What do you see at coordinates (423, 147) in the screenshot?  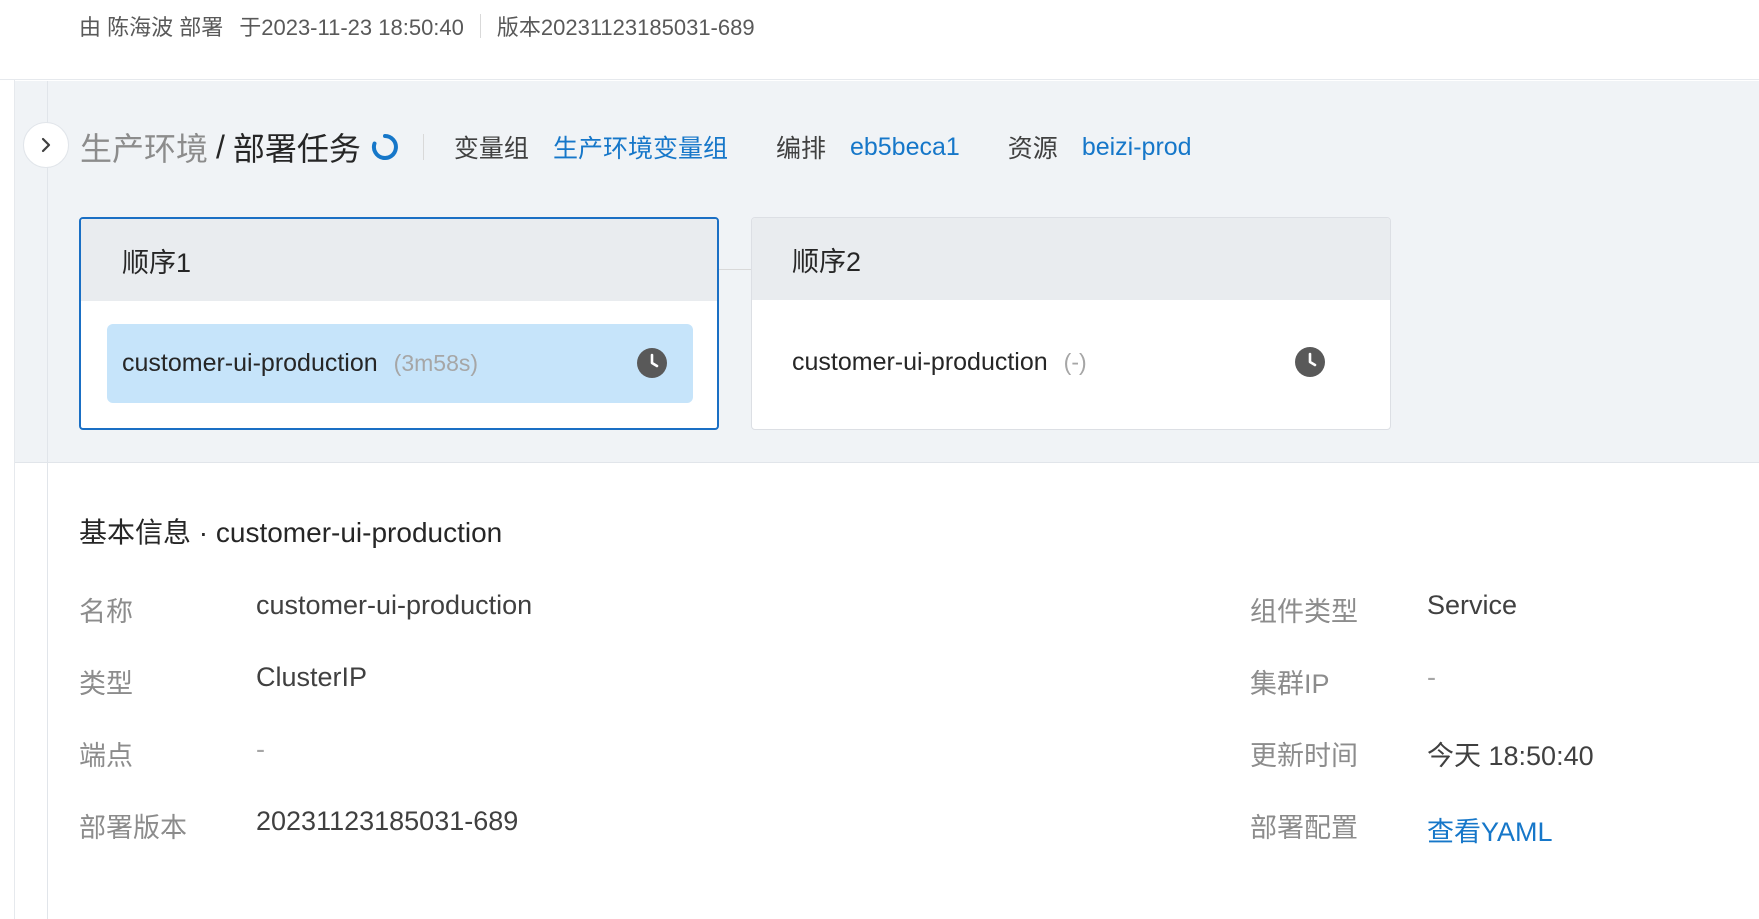 I see `header-divider` at bounding box center [423, 147].